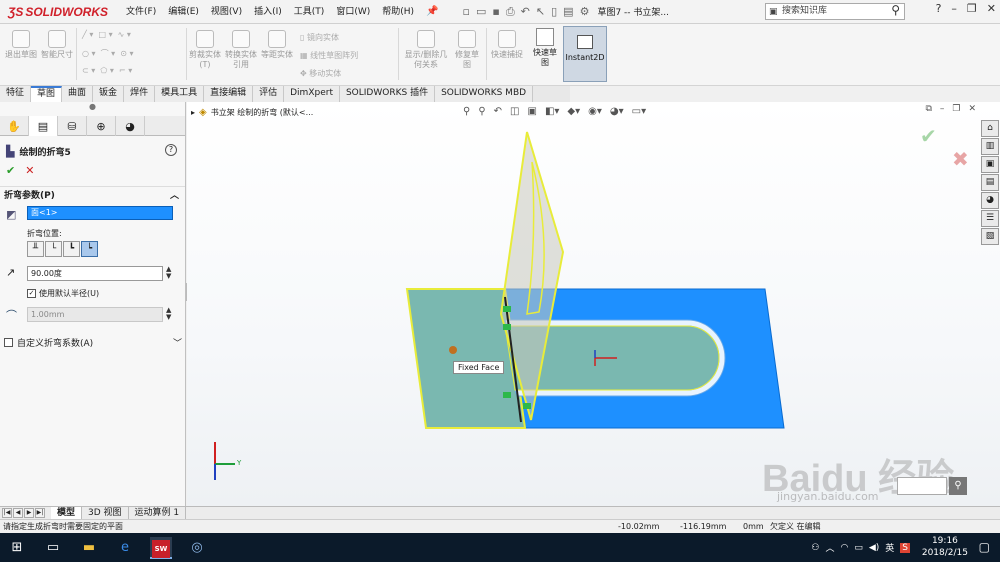 Image resolution: width=1000 pixels, height=562 pixels. Describe the element at coordinates (398, 12) in the screenshot. I see `menu-help: 帮助(H)` at that location.